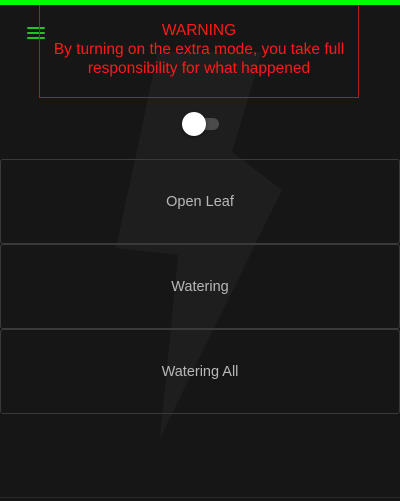 The height and width of the screenshot is (501, 400). Describe the element at coordinates (200, 497) in the screenshot. I see `bottom-divider` at that location.